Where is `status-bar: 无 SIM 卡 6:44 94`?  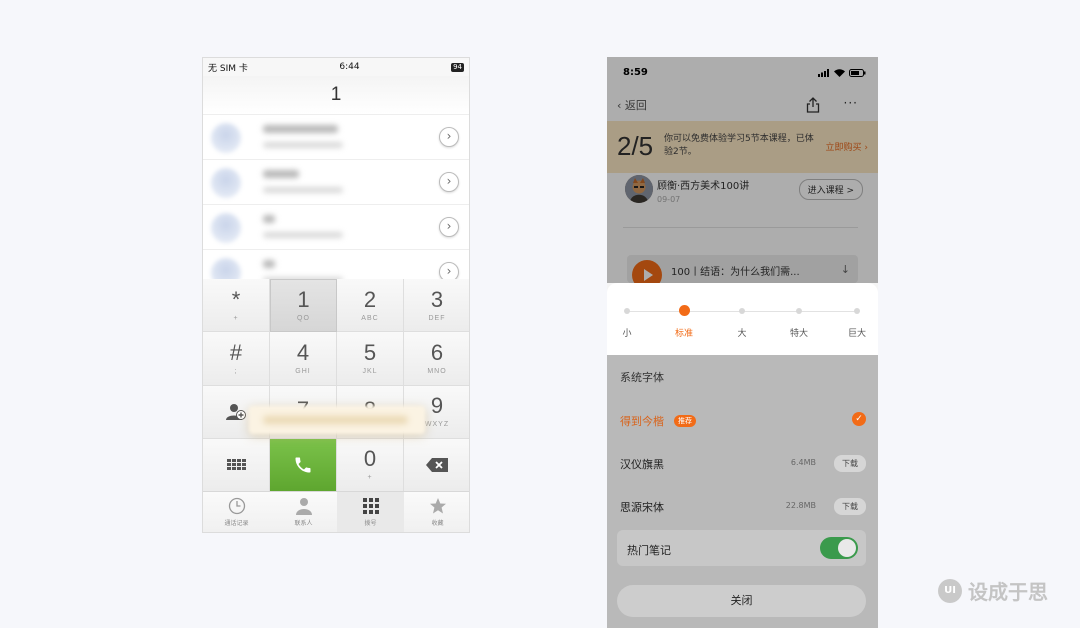
status-bar: 无 SIM 卡 6:44 94 is located at coordinates (336, 67).